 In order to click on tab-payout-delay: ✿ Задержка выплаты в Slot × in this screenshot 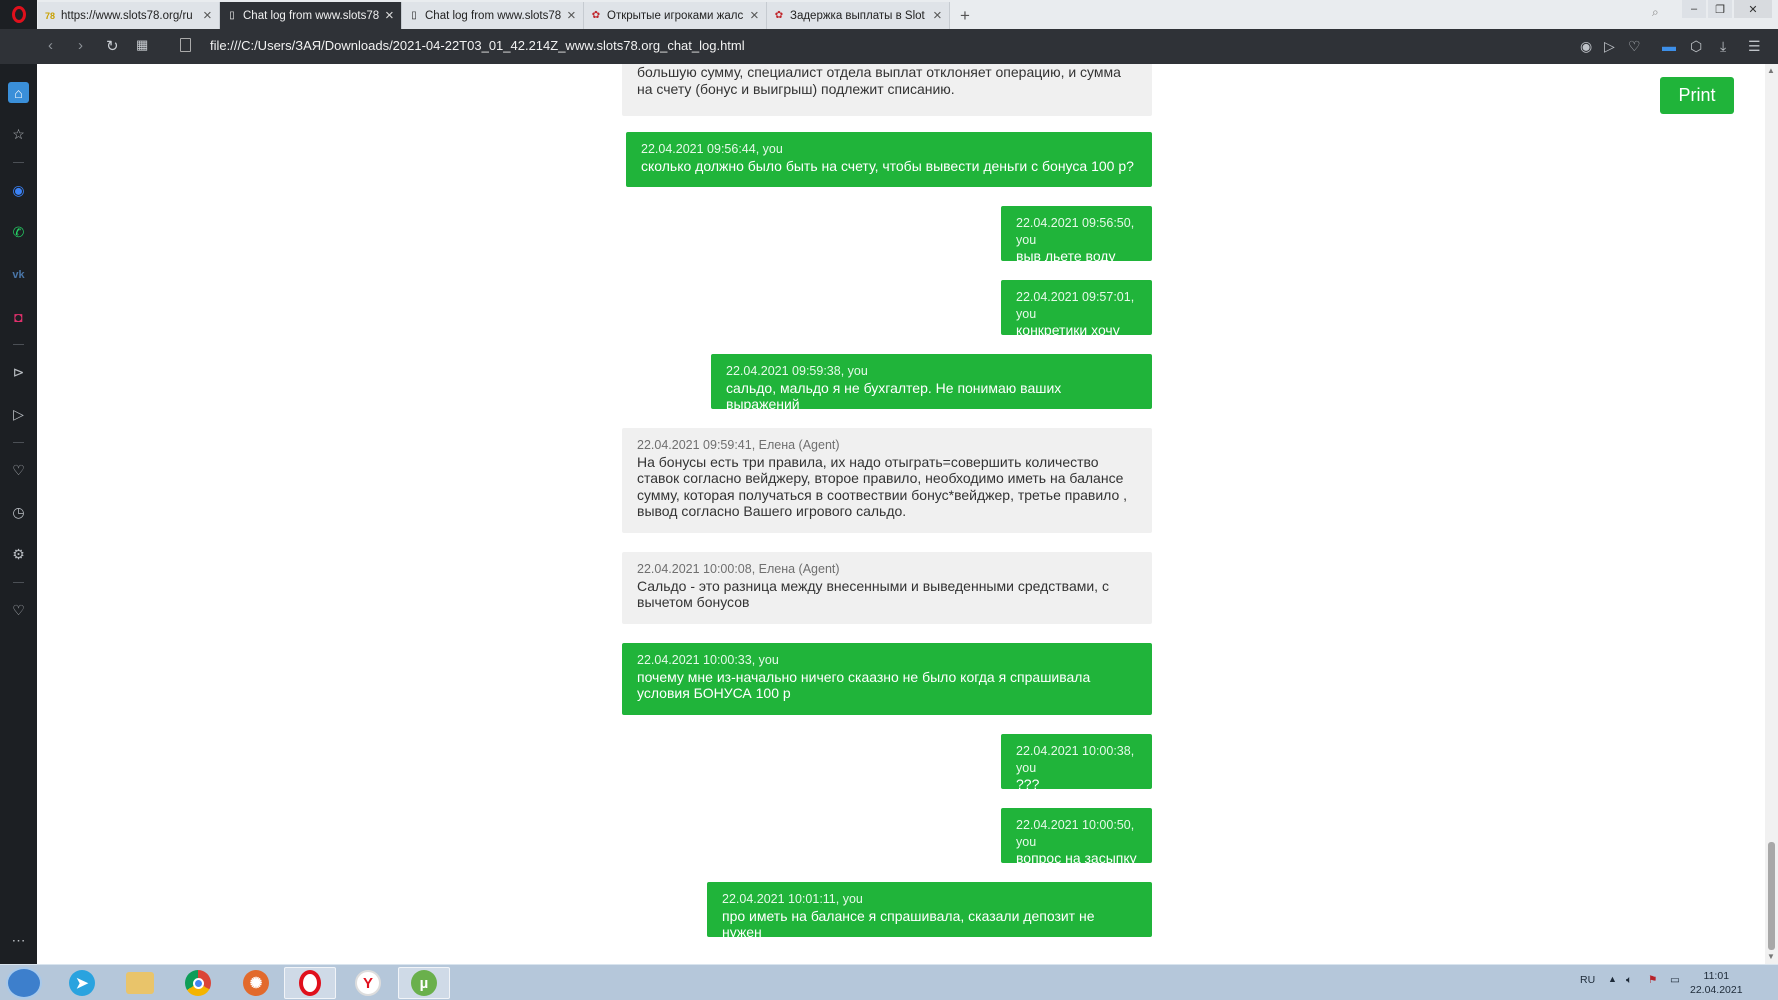, I will do `click(858, 15)`.